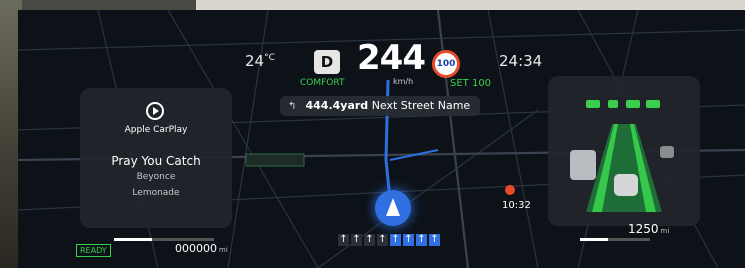  I want to click on clock: 24:34, so click(521, 61).